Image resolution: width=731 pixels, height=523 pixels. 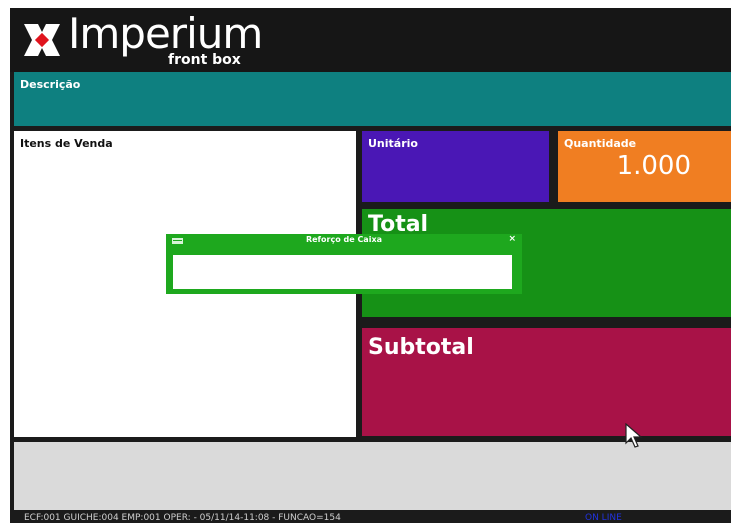 What do you see at coordinates (165, 33) in the screenshot?
I see `brand-title: Imperium` at bounding box center [165, 33].